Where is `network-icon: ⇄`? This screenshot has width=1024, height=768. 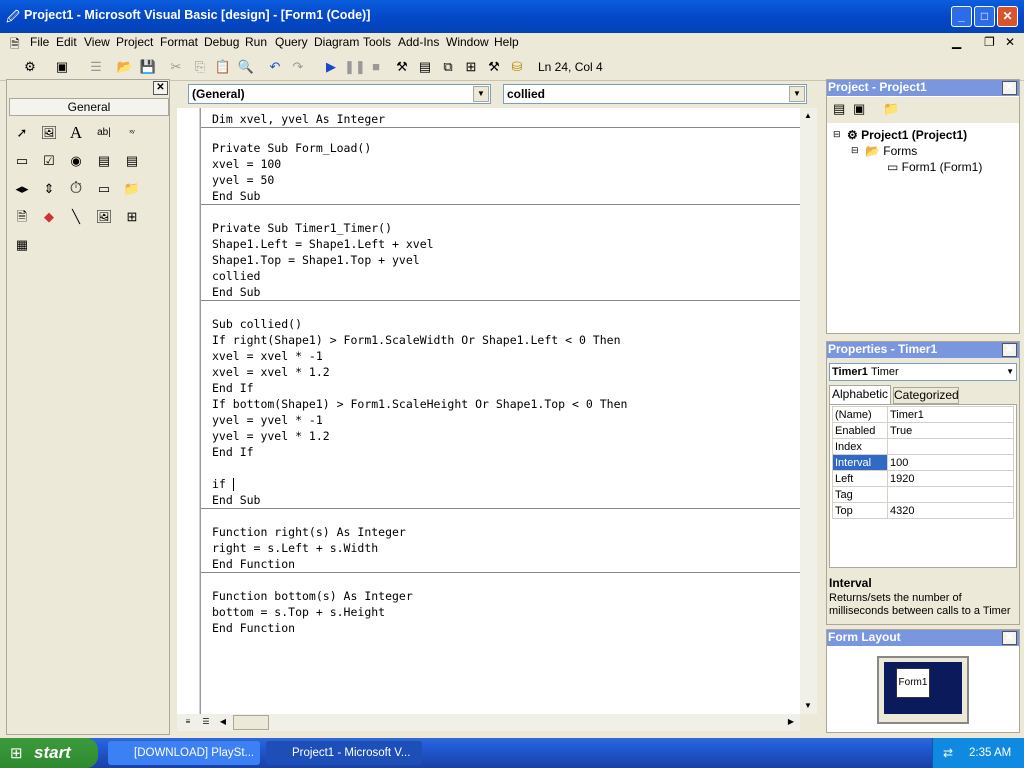 network-icon: ⇄ is located at coordinates (948, 753).